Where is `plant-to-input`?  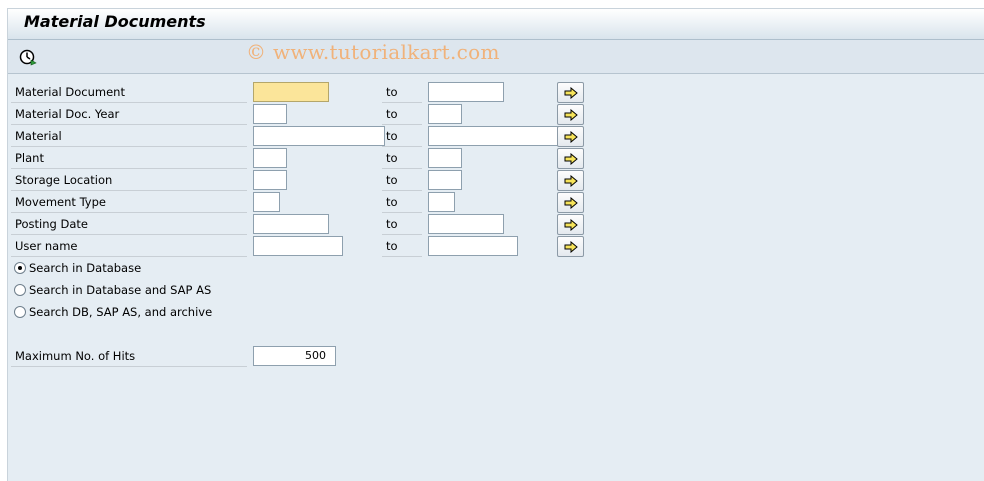 plant-to-input is located at coordinates (445, 158).